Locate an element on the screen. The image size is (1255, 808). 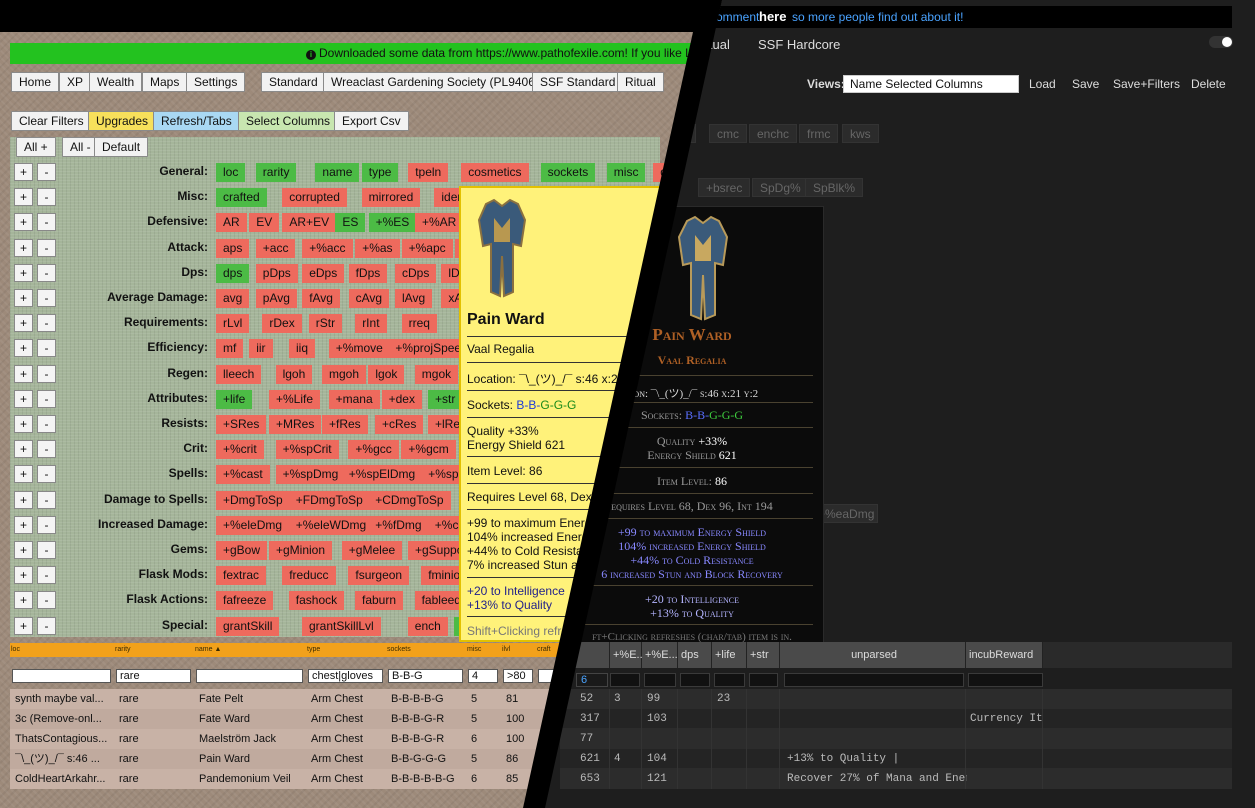
table-row: 52 3 99 23 is located at coordinates (896, 699).